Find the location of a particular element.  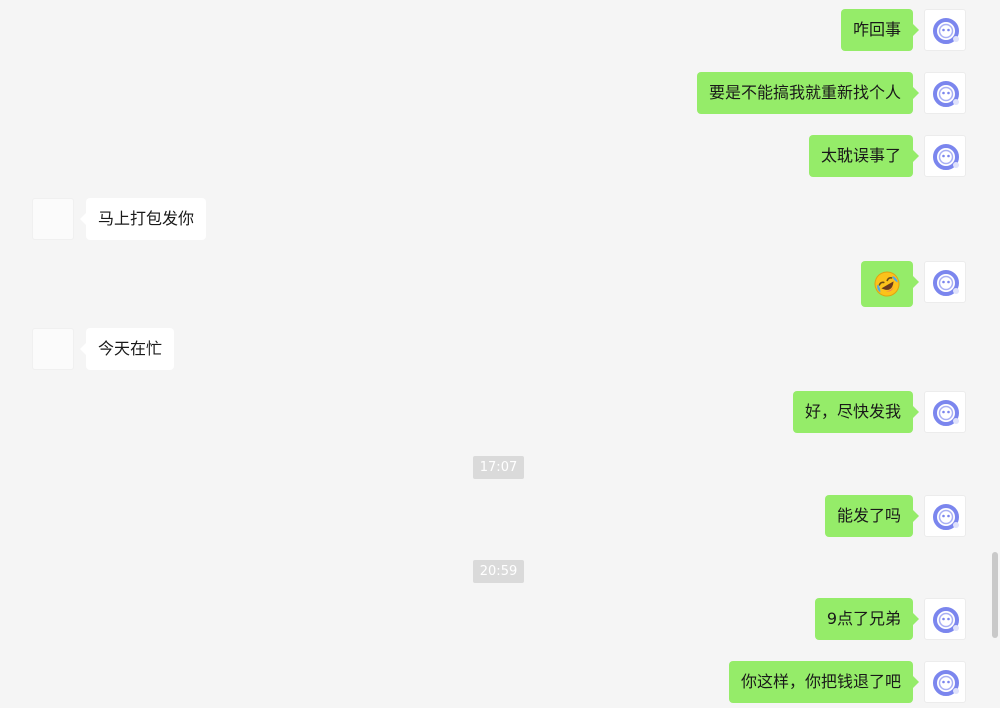

message-row: 能发了吗 is located at coordinates (500, 516).